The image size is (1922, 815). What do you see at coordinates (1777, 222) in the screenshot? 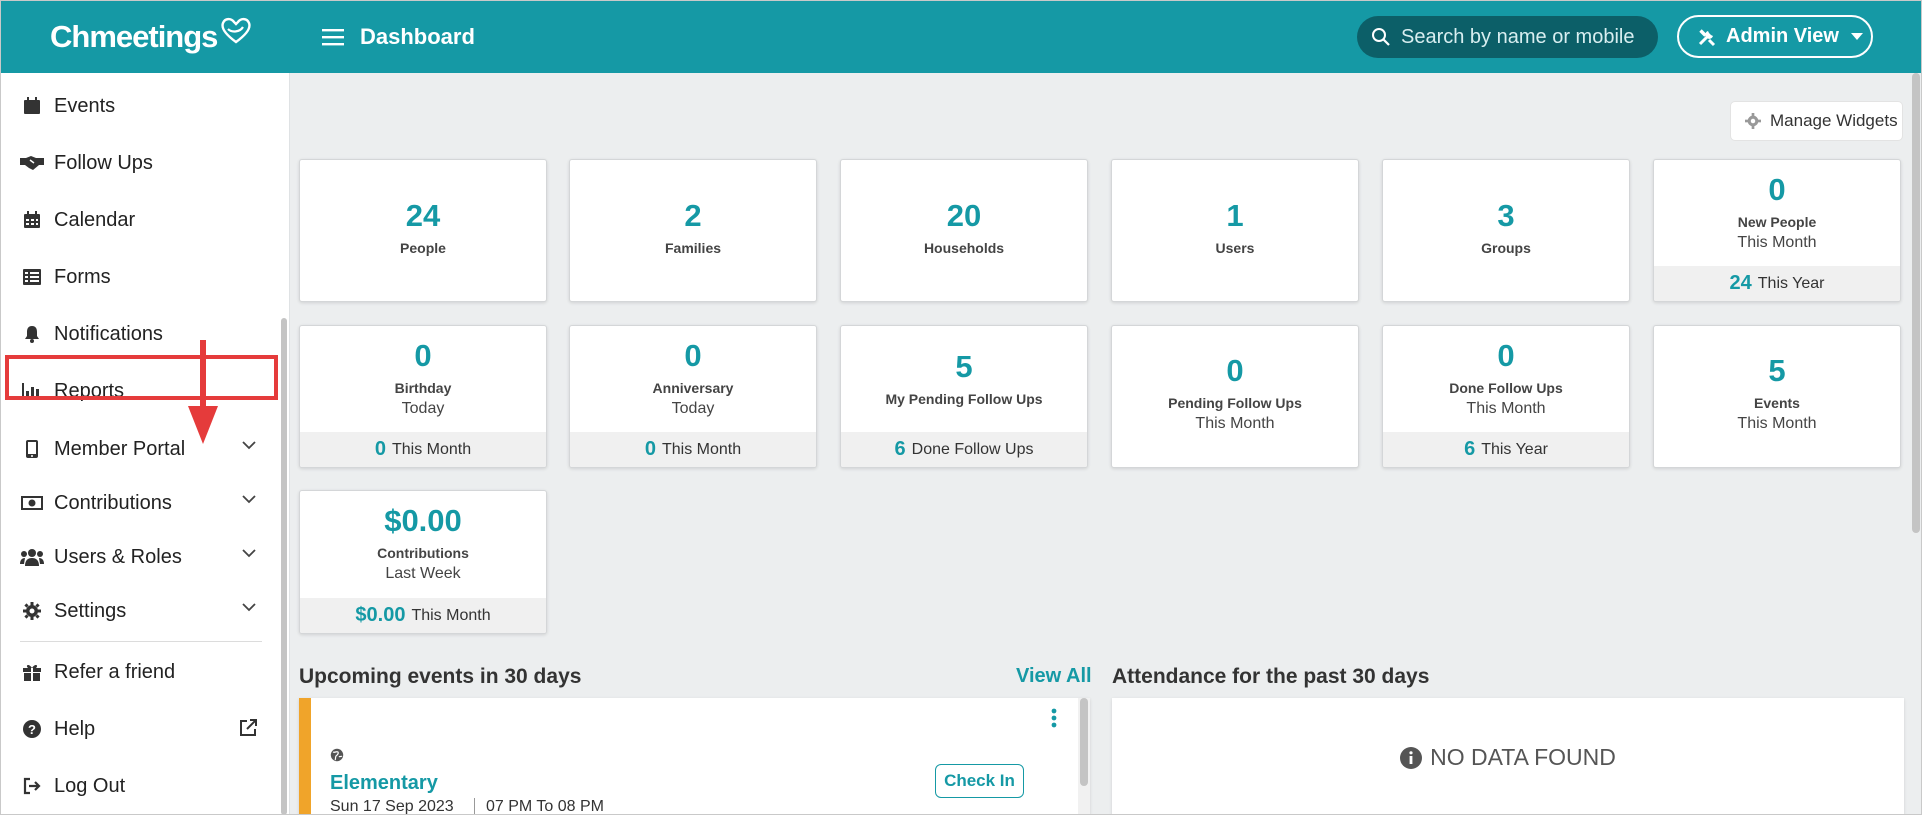
I see `widget-label: New People` at bounding box center [1777, 222].